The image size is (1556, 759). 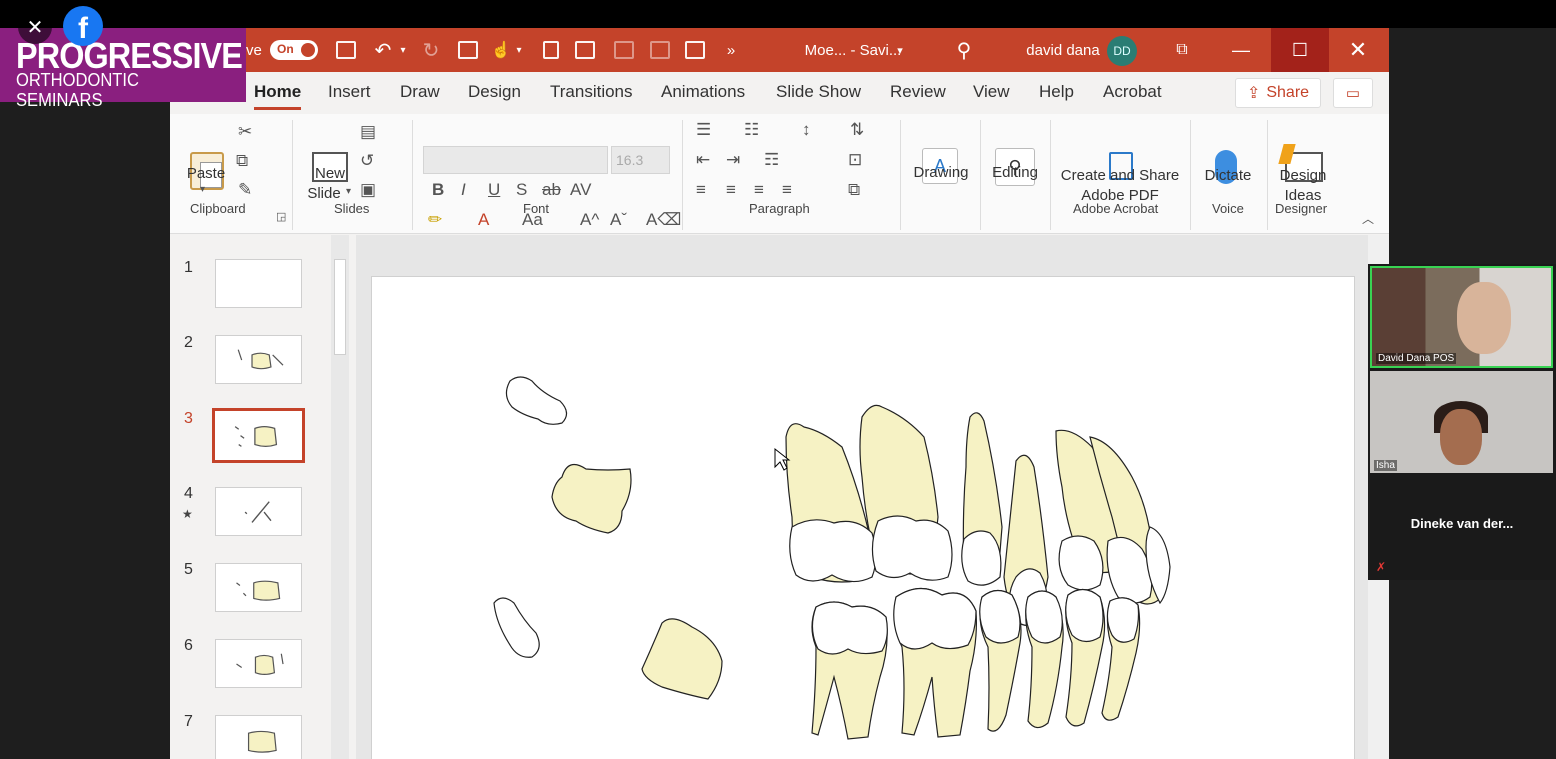 What do you see at coordinates (854, 190) in the screenshot?
I see `smartart-icon: ⧉` at bounding box center [854, 190].